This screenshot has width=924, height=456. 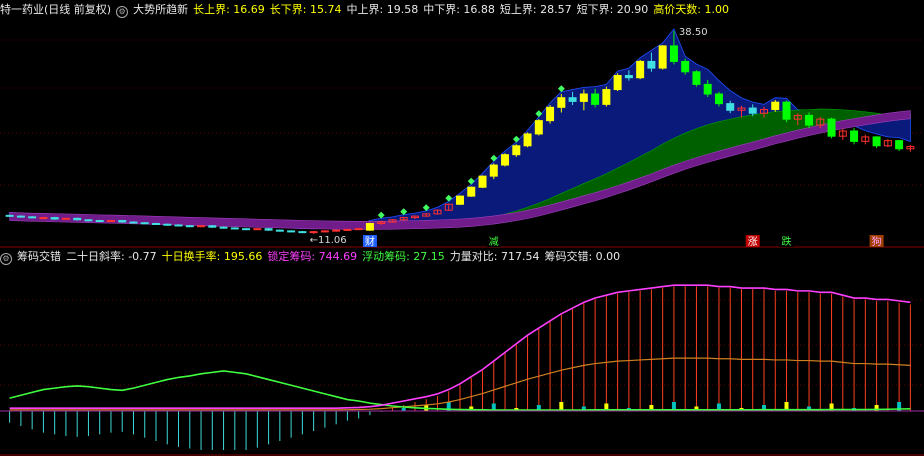 What do you see at coordinates (56, 9) in the screenshot?
I see `stock-title: 特一药业(日线 前复权)` at bounding box center [56, 9].